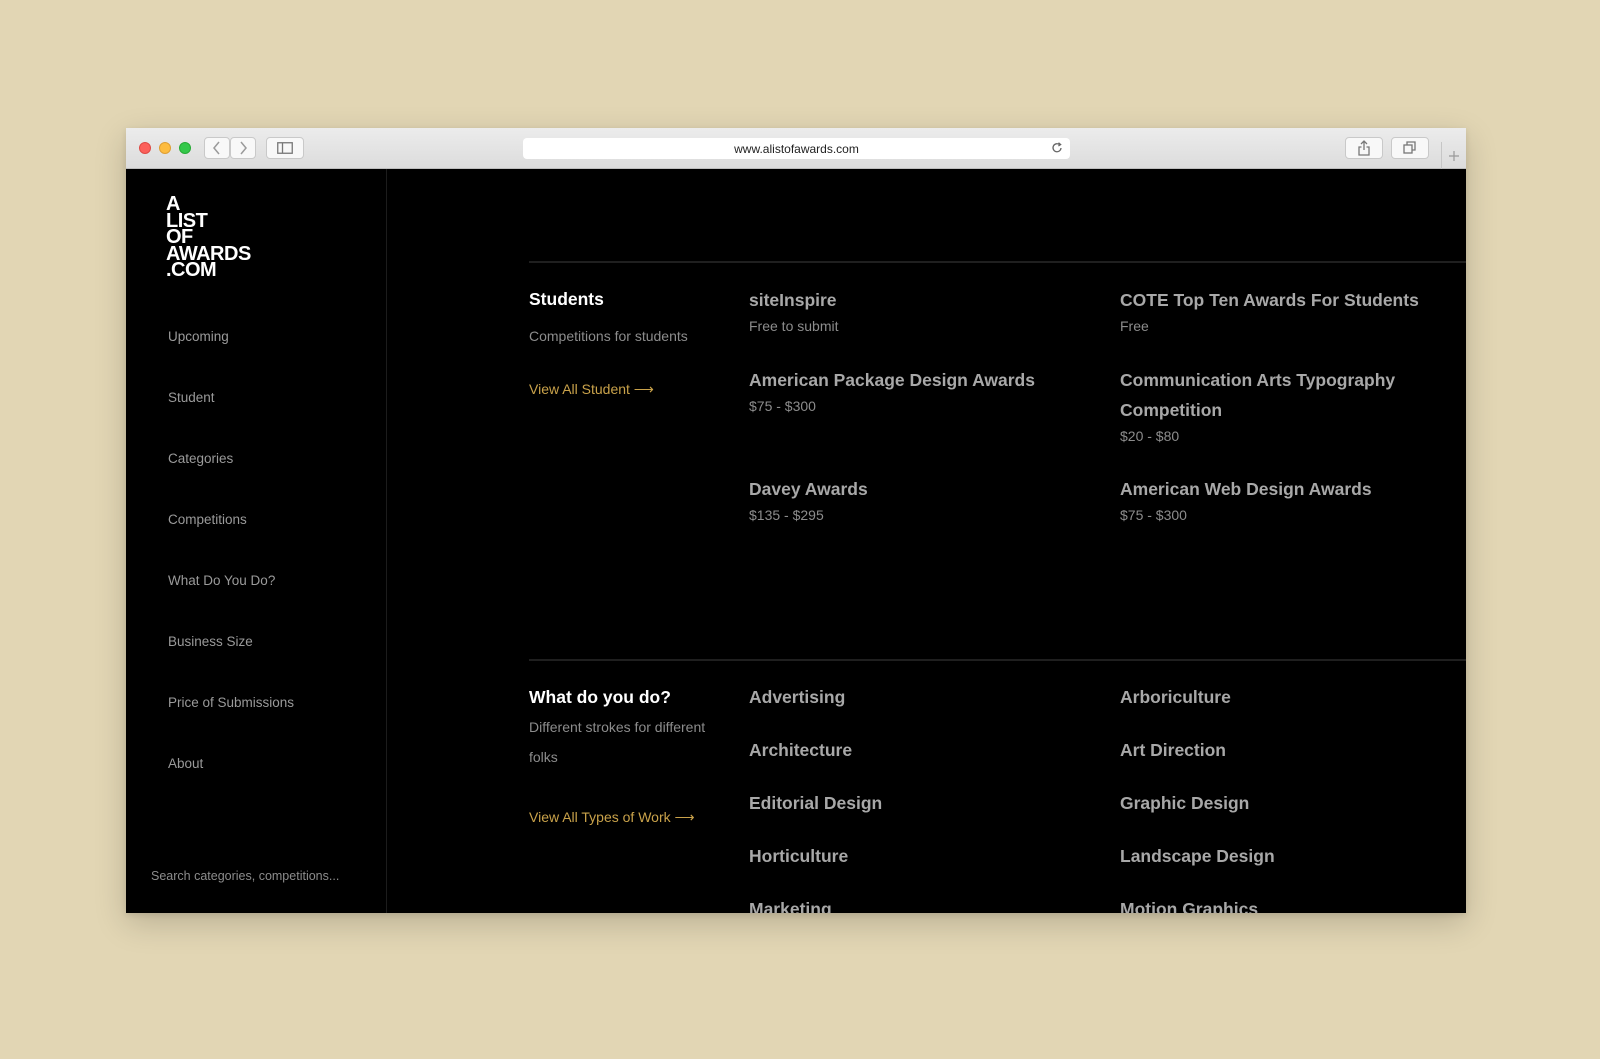 This screenshot has width=1600, height=1059. What do you see at coordinates (165, 148) in the screenshot?
I see `minimize-window-button` at bounding box center [165, 148].